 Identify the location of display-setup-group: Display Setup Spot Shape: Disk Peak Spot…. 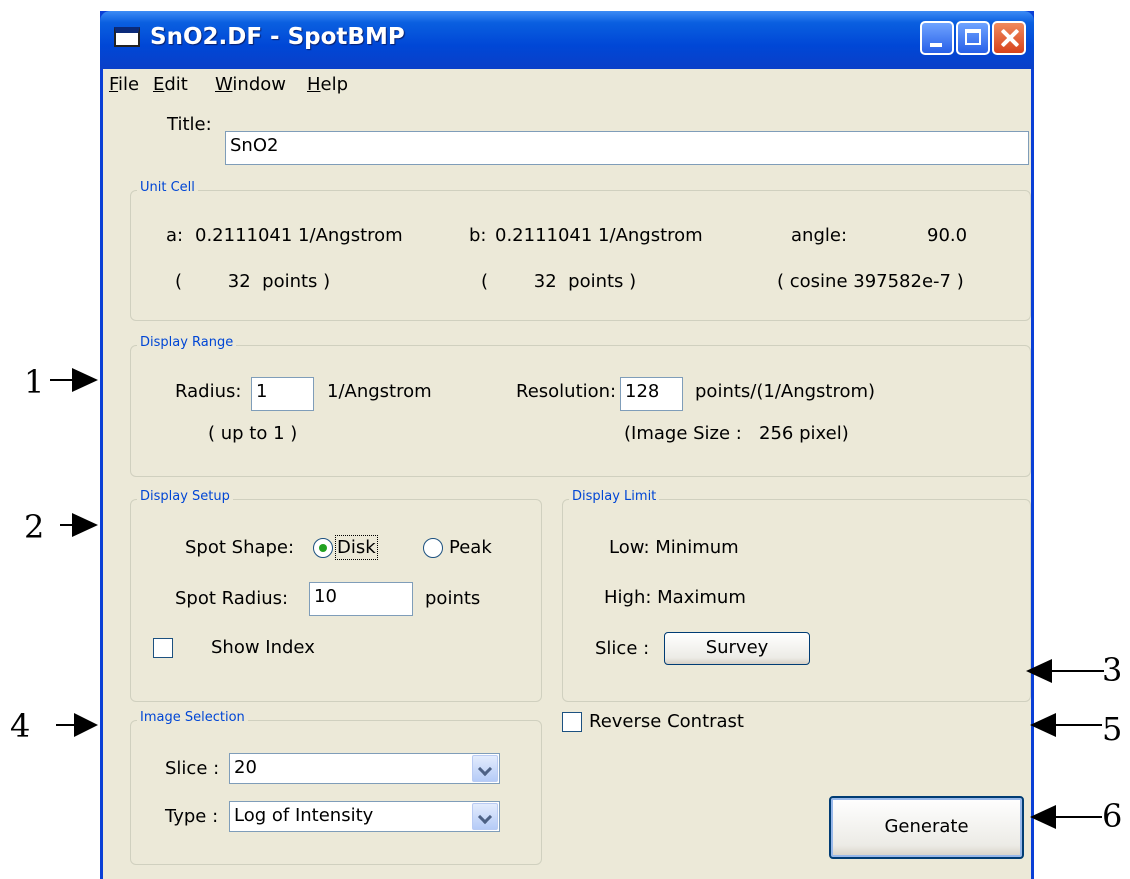
(336, 595).